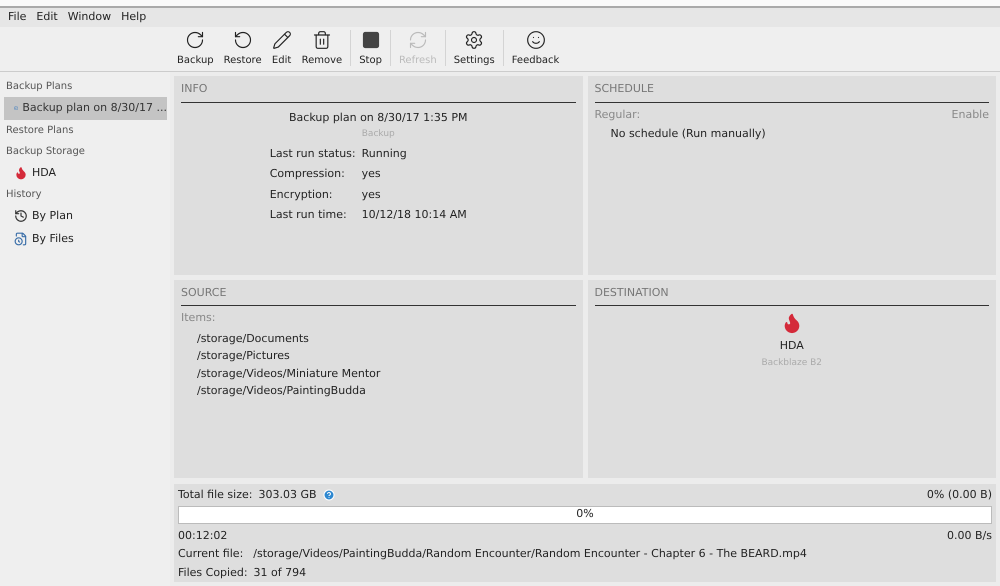 The width and height of the screenshot is (1000, 586). I want to click on info-value: 10/12/18 10:14 AM, so click(414, 215).